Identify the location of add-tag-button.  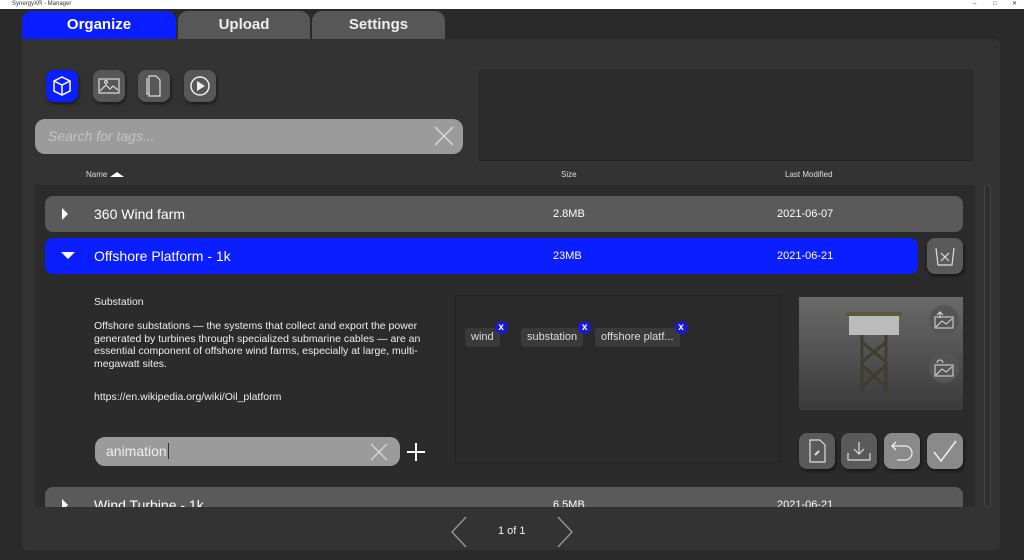
(416, 452).